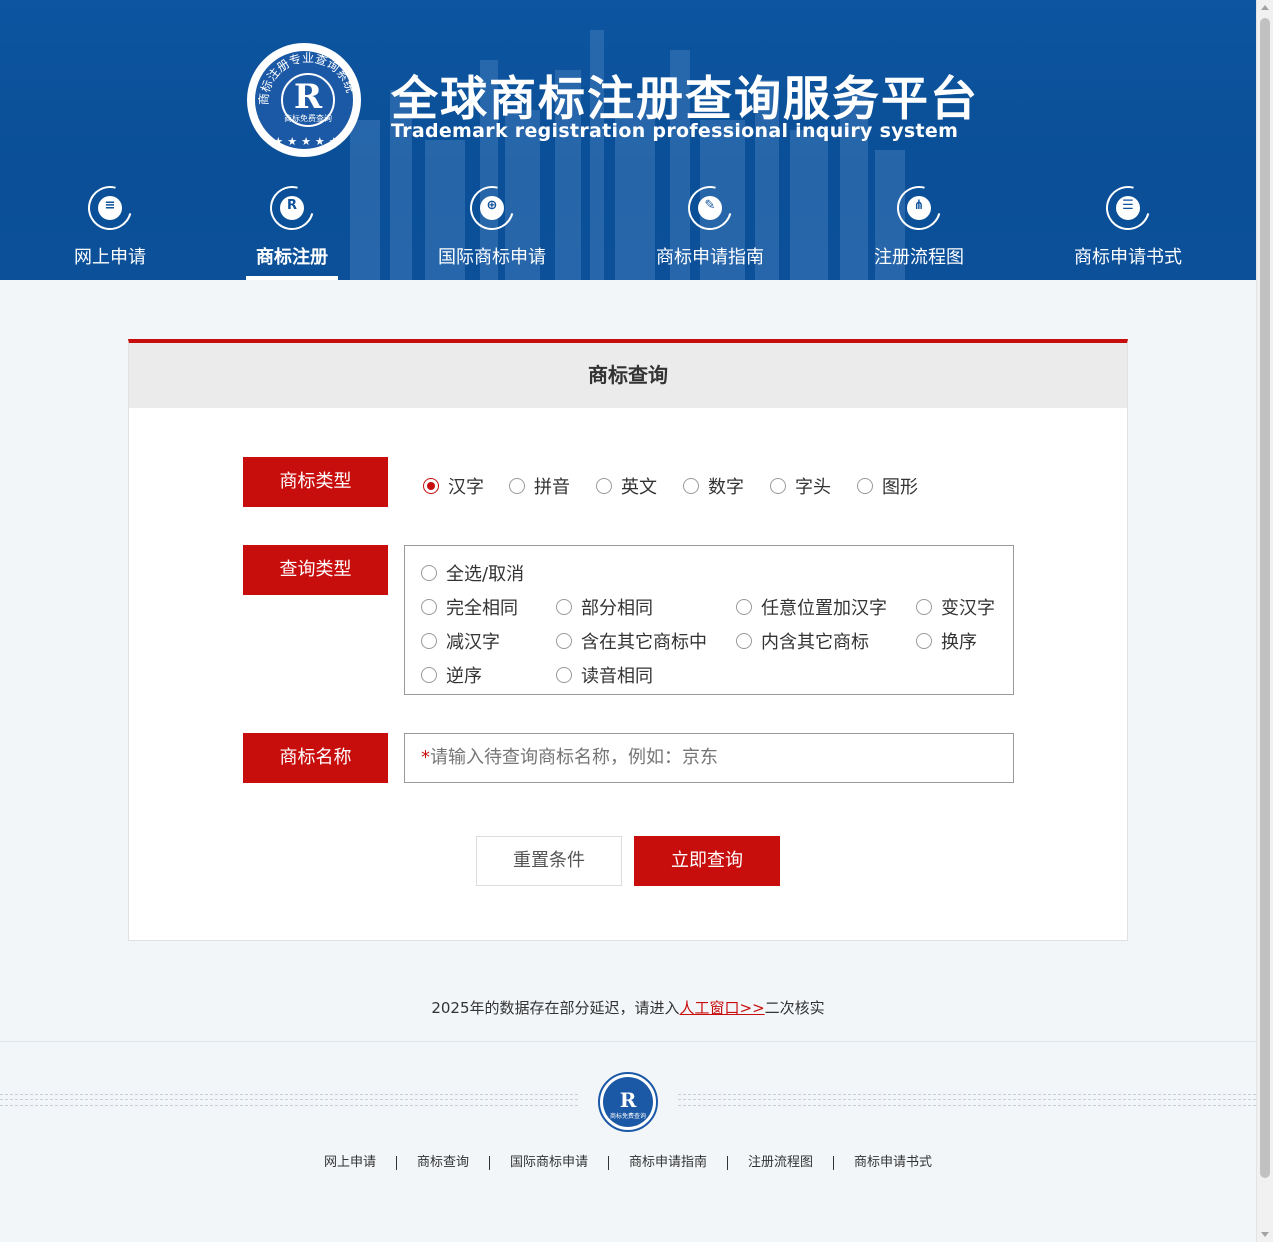 The image size is (1273, 1242). I want to click on option-label: 含在其它商标中, so click(644, 642).